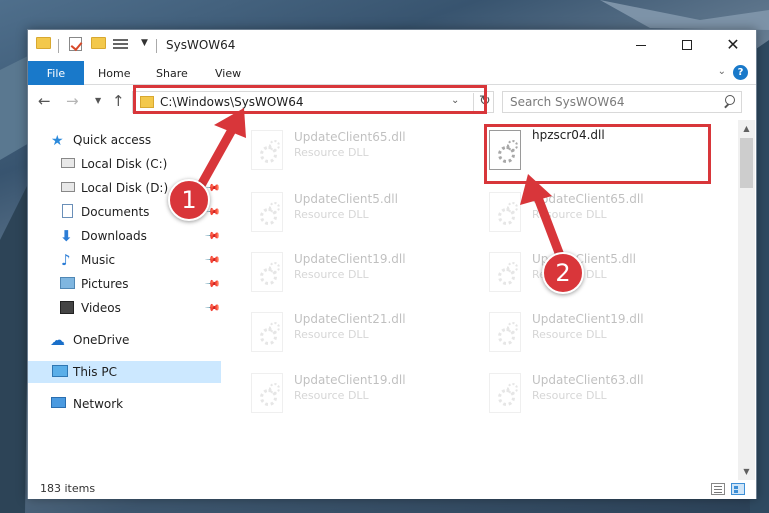  Describe the element at coordinates (120, 43) in the screenshot. I see `customize-view-icon` at that location.